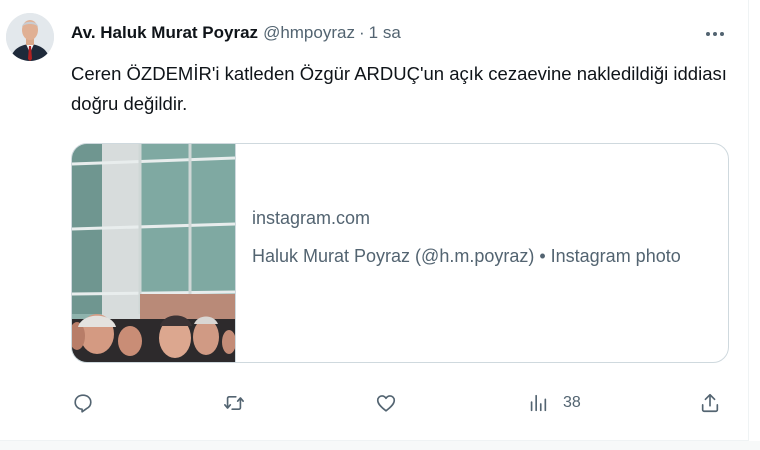 This screenshot has width=760, height=450. I want to click on share-button, so click(710, 403).